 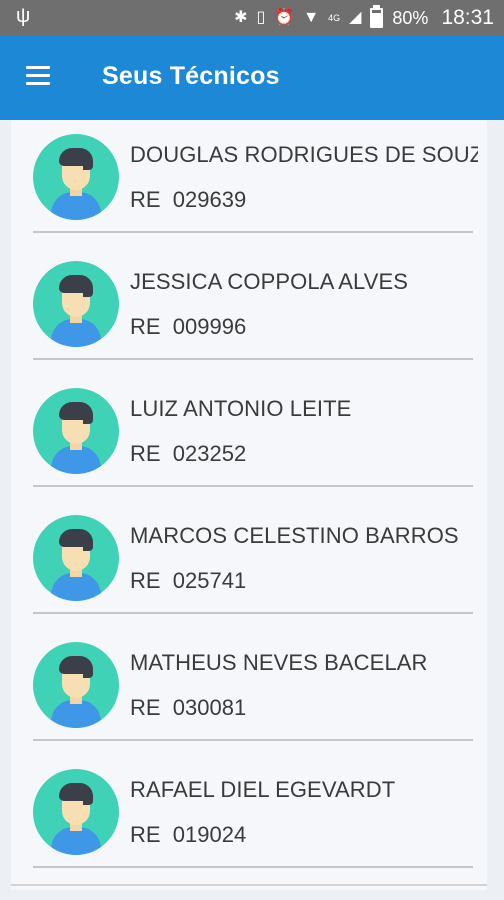 What do you see at coordinates (304, 154) in the screenshot?
I see `technician-name: DOUGLAS RODRIGUES DE SOUZA` at bounding box center [304, 154].